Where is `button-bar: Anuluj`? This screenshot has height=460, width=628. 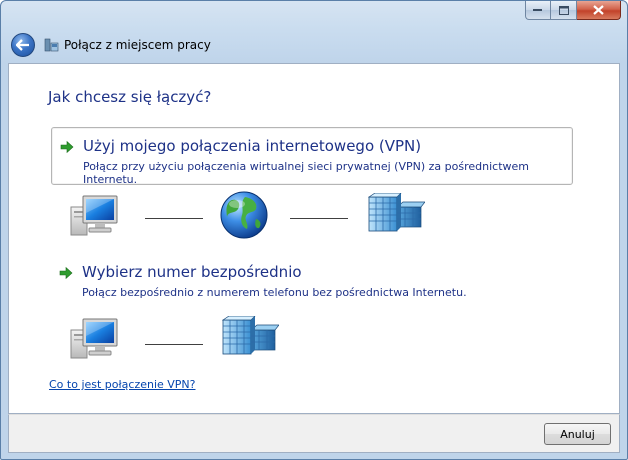
button-bar: Anuluj is located at coordinates (314, 433).